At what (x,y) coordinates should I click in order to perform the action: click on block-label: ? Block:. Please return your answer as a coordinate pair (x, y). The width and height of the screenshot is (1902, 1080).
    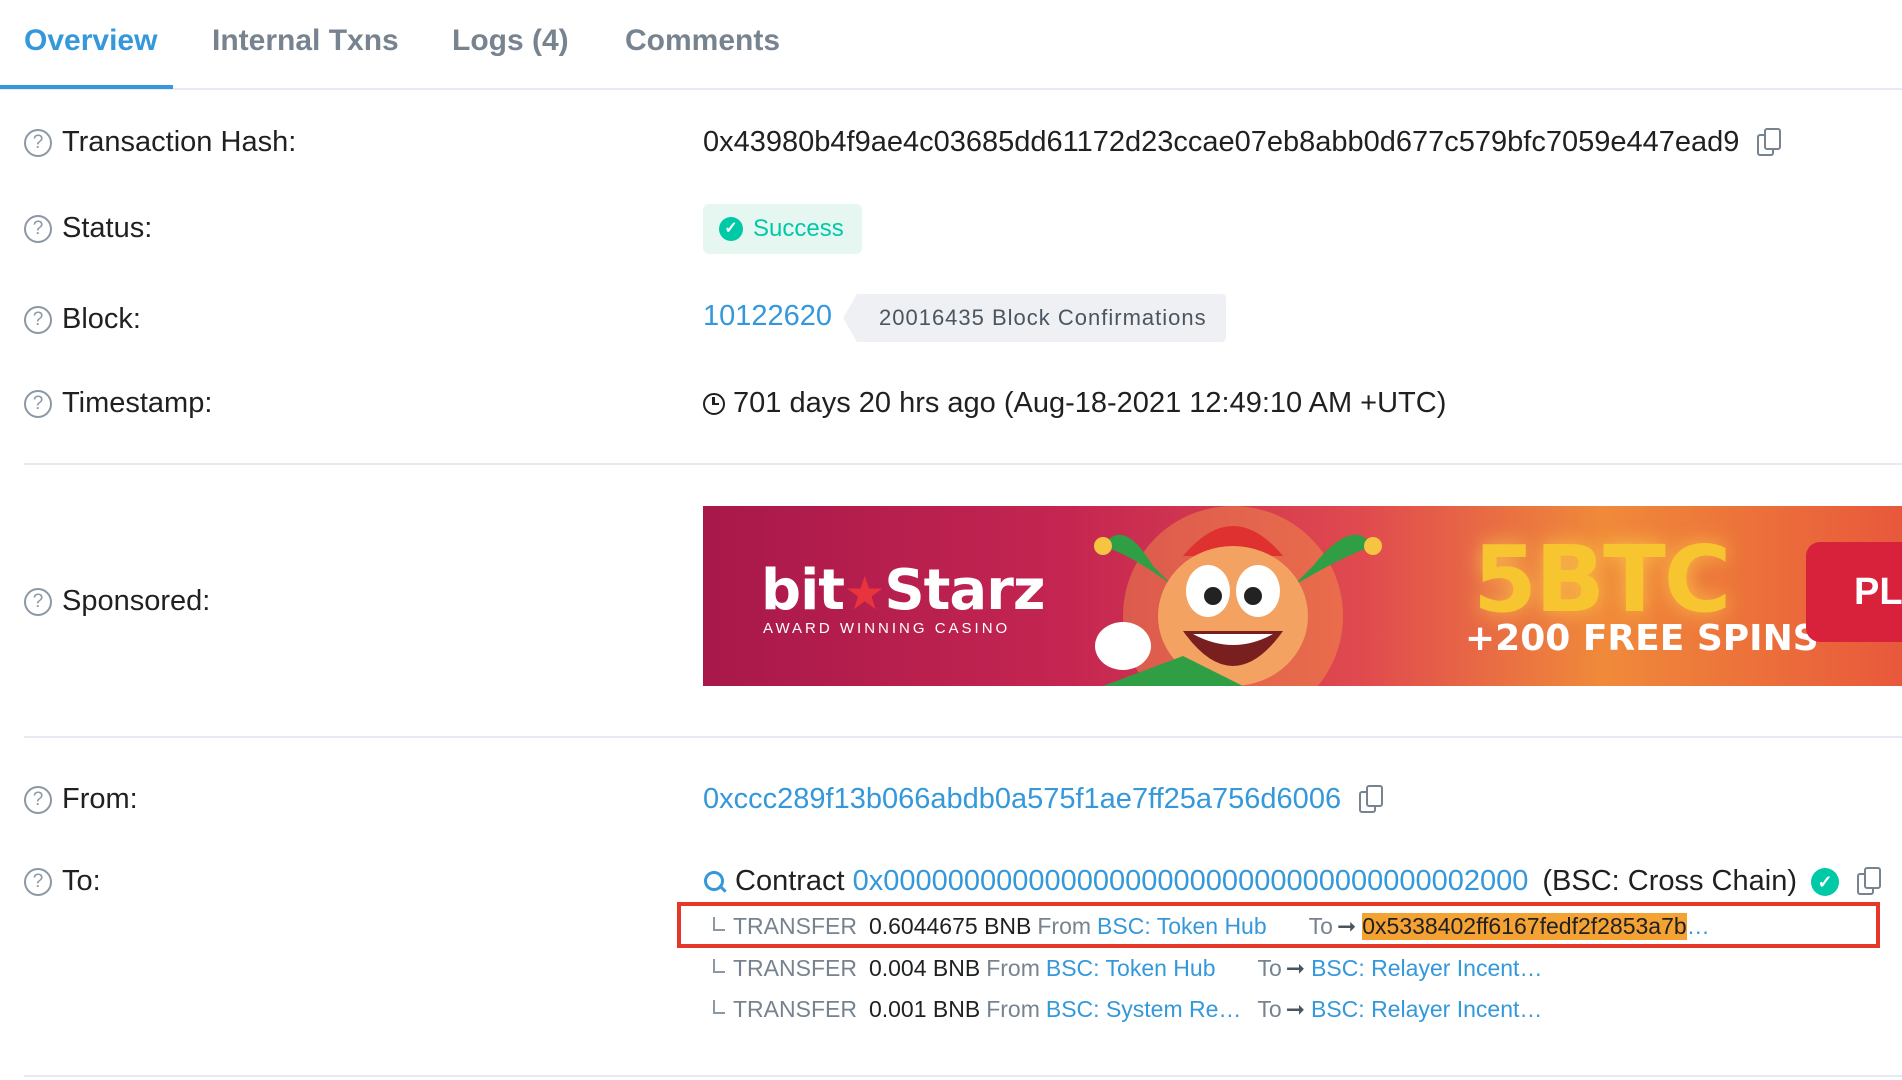
    Looking at the image, I should click on (82, 319).